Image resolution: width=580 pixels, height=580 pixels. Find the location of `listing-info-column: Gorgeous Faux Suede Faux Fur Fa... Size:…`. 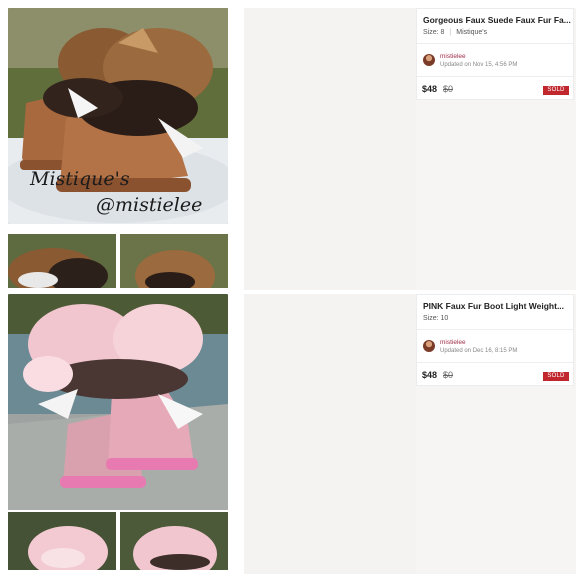

listing-info-column: Gorgeous Faux Suede Faux Fur Fa... Size:… is located at coordinates (496, 149).